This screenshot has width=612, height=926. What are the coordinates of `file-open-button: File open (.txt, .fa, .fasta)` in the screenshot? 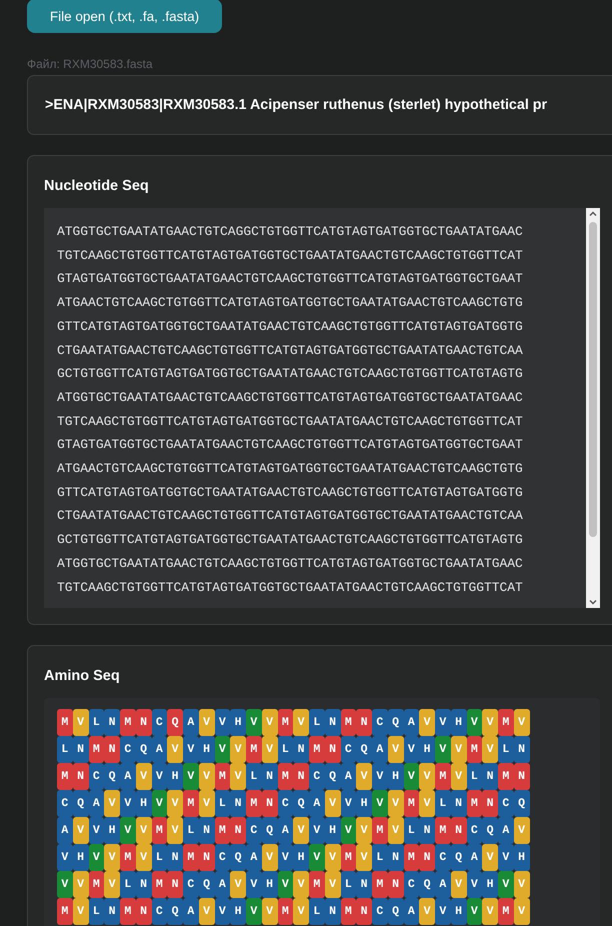 It's located at (124, 16).